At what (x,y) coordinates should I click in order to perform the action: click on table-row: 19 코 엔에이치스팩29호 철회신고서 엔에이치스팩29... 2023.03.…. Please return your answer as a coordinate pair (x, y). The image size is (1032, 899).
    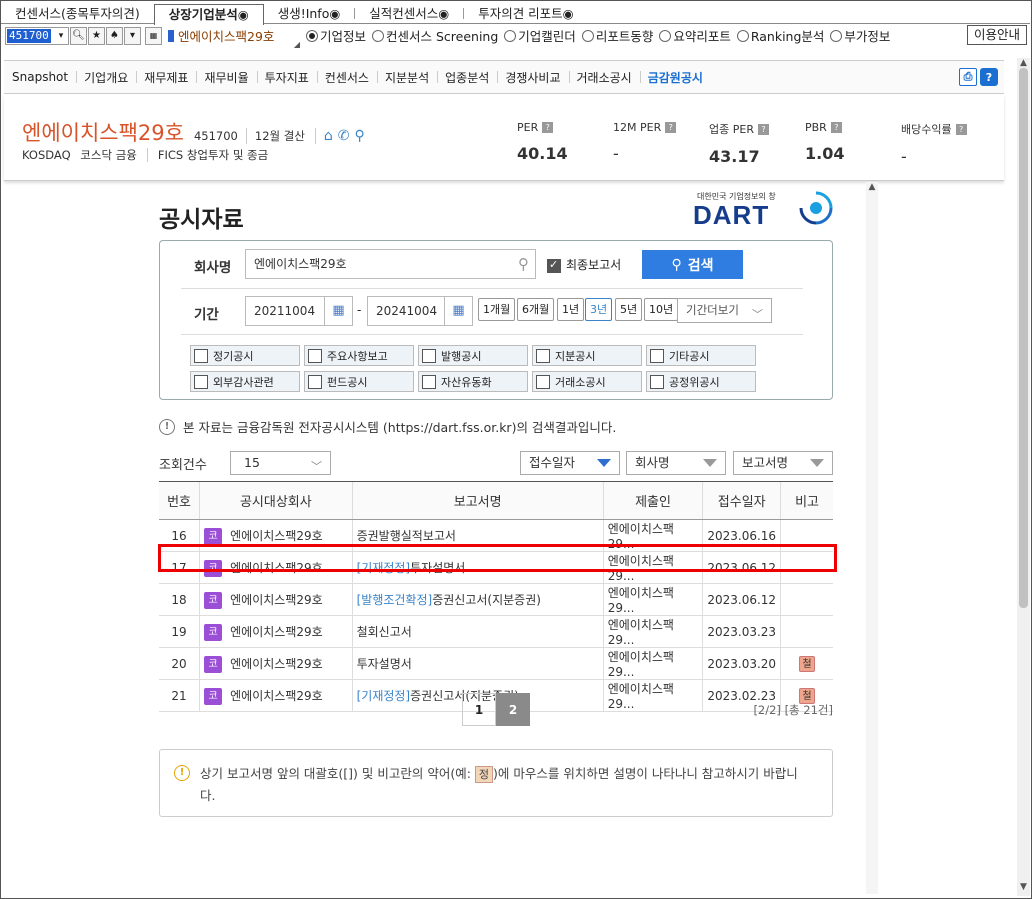
    Looking at the image, I should click on (496, 631).